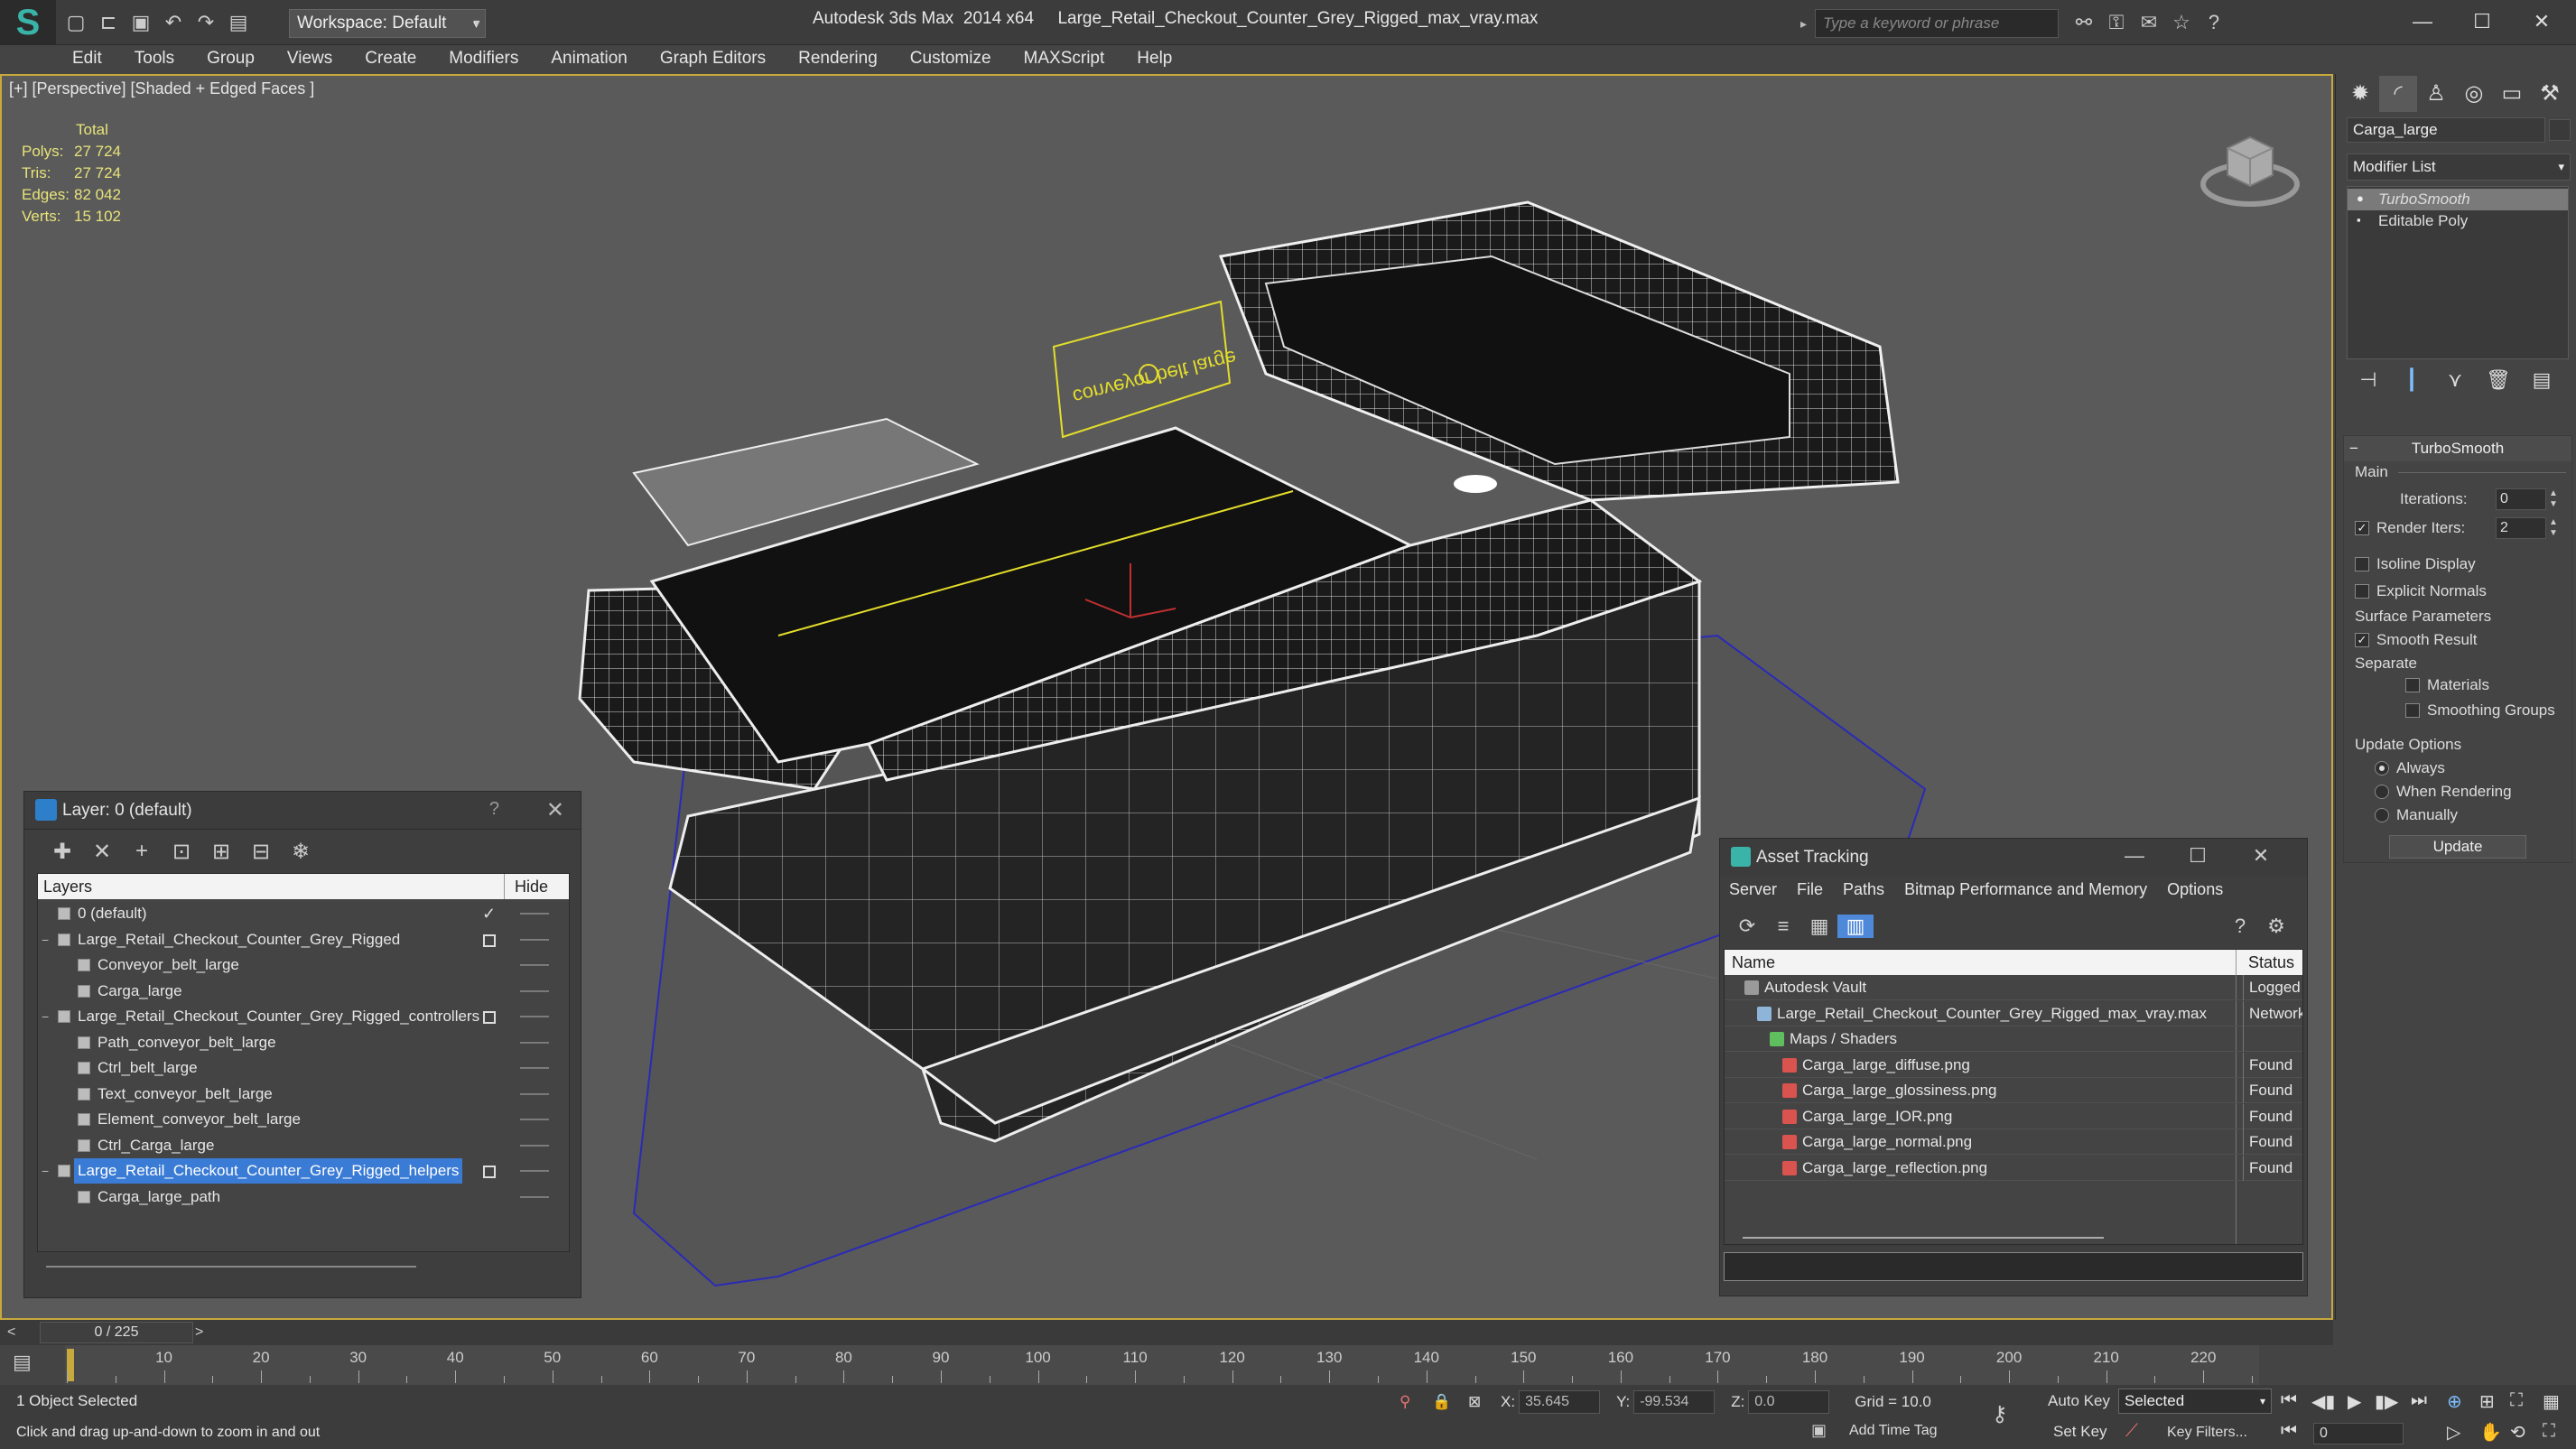 This screenshot has width=2576, height=1449. Describe the element at coordinates (1560, 1402) in the screenshot. I see `x-coordinate-field: 35.645` at that location.